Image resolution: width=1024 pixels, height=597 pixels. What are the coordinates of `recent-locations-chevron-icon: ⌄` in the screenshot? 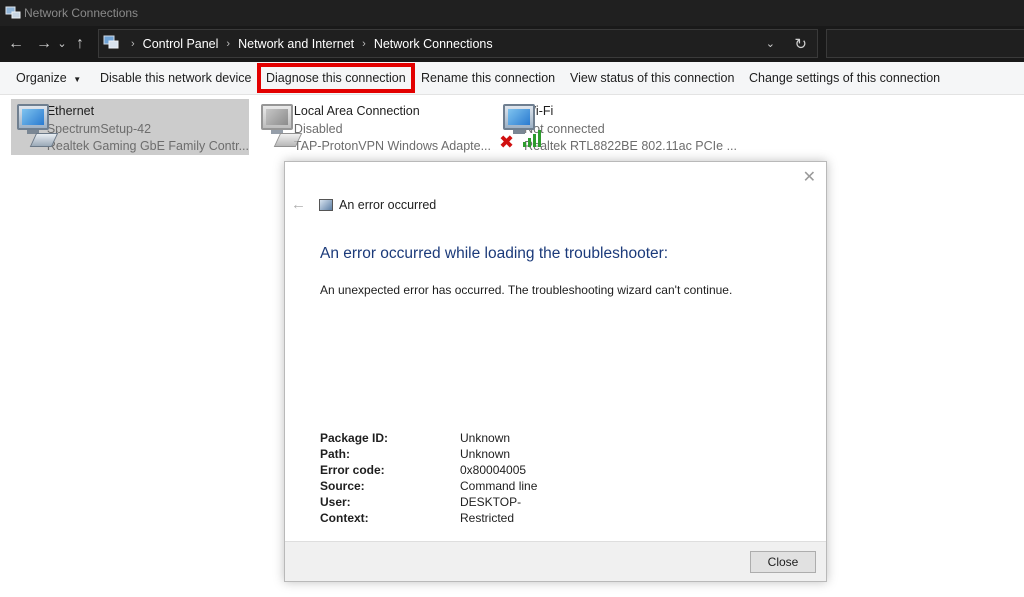 It's located at (62, 44).